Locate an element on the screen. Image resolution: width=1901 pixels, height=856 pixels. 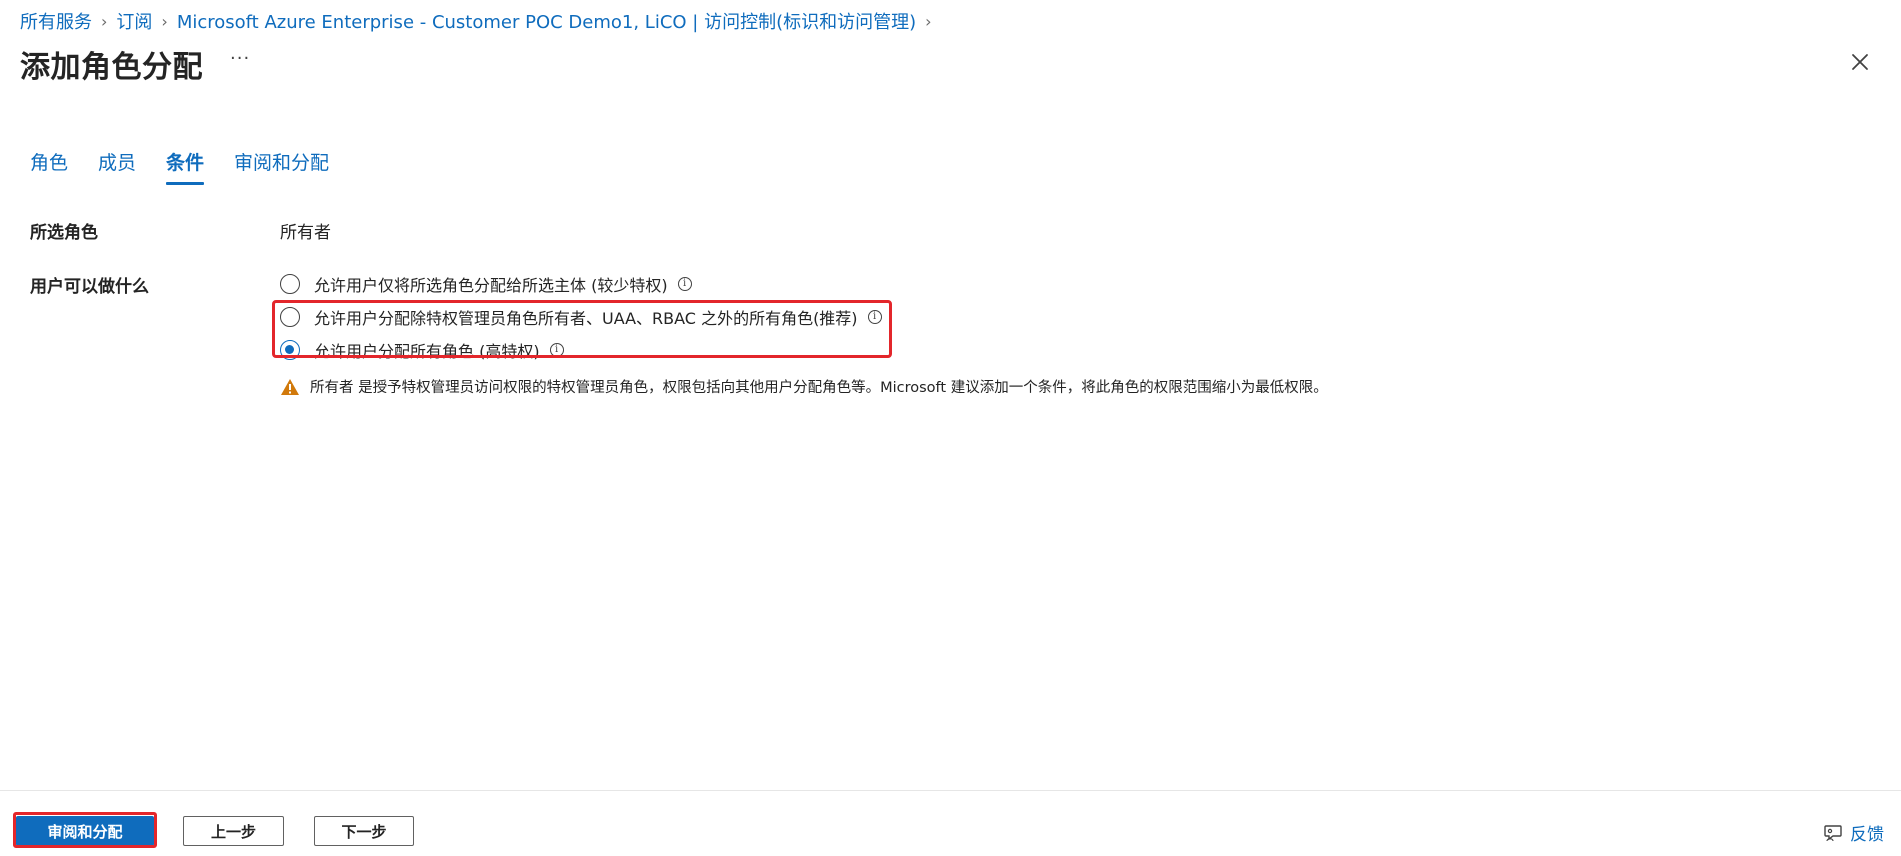
option-least-privilege: 允许用户仅将所选角色分配给所选主体 (较少特权) i is located at coordinates (486, 284).